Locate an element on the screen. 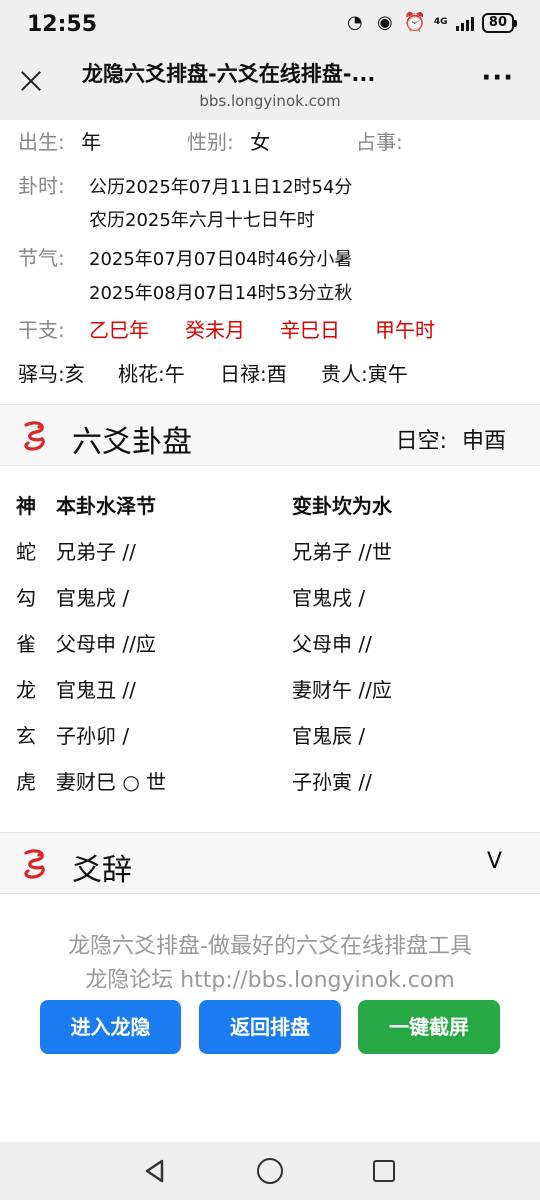 The width and height of the screenshot is (540, 1200). header-bengua: 本卦水泽节 is located at coordinates (106, 506).